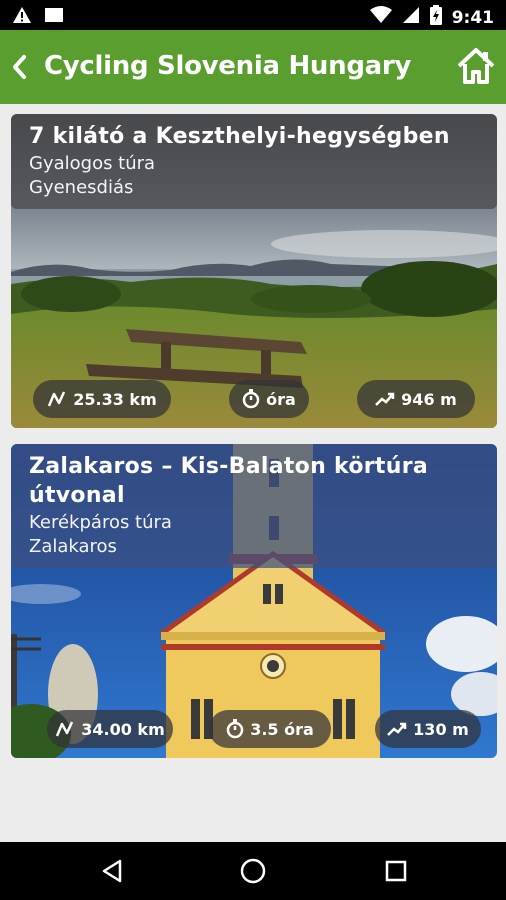 This screenshot has height=900, width=506. Describe the element at coordinates (73, 546) in the screenshot. I see `tour-location: Zalakaros` at that location.